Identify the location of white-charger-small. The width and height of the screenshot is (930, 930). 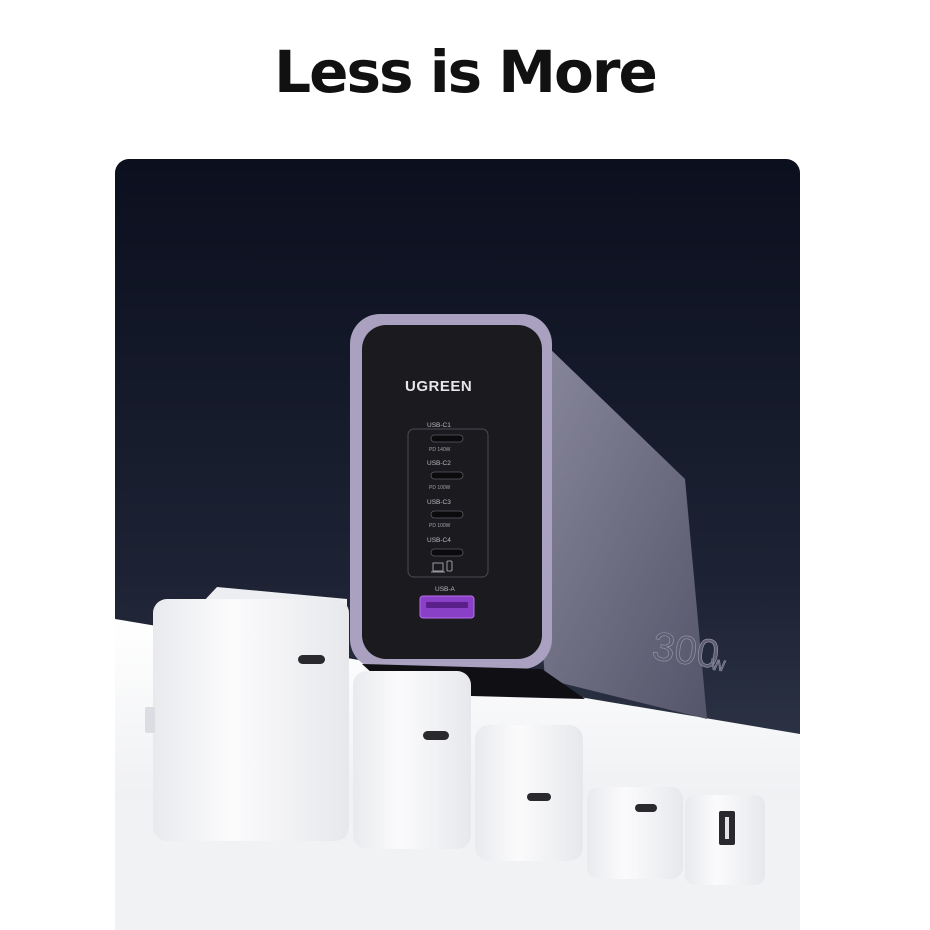
(529, 793).